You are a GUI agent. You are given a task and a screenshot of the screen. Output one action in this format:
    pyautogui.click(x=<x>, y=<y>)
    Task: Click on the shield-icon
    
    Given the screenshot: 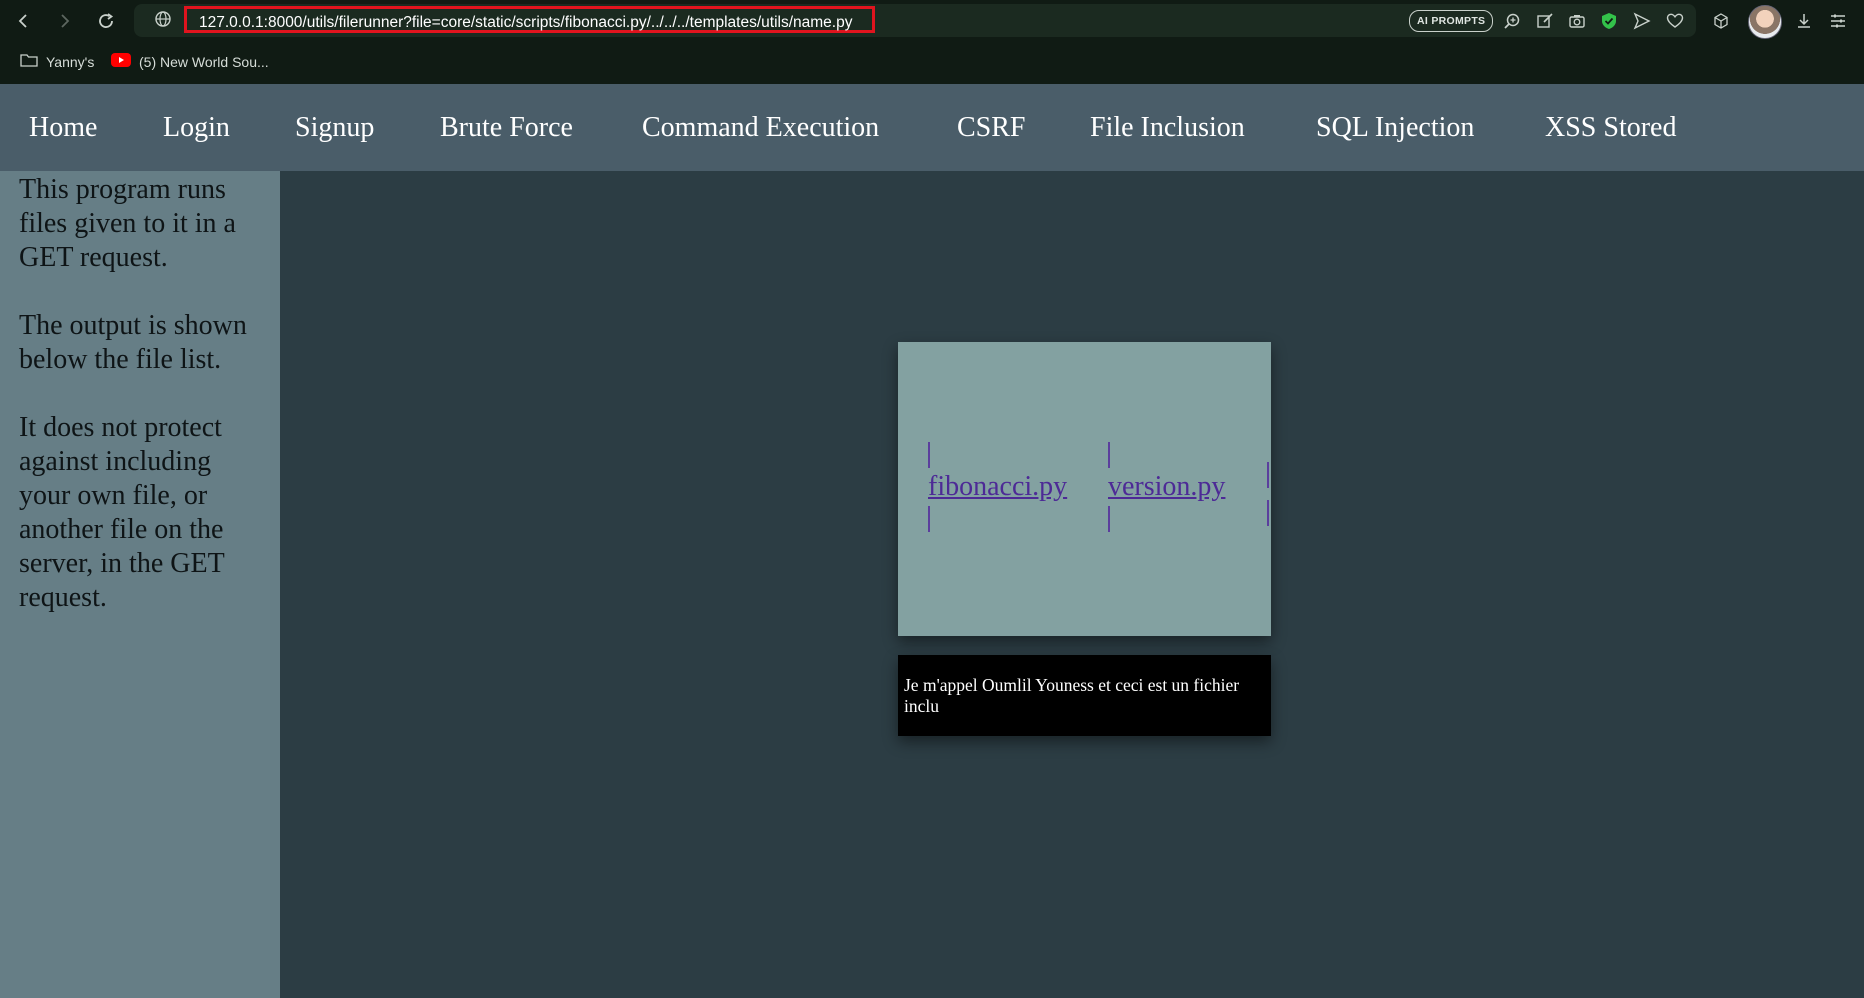 What is the action you would take?
    pyautogui.click(x=1609, y=21)
    